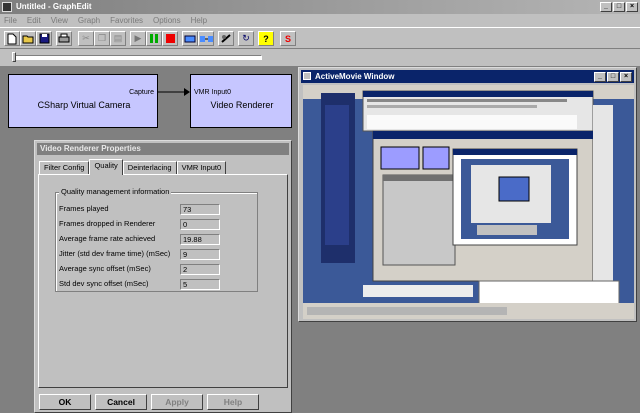  What do you see at coordinates (200, 224) in the screenshot?
I see `frames-dropped-value: 0` at bounding box center [200, 224].